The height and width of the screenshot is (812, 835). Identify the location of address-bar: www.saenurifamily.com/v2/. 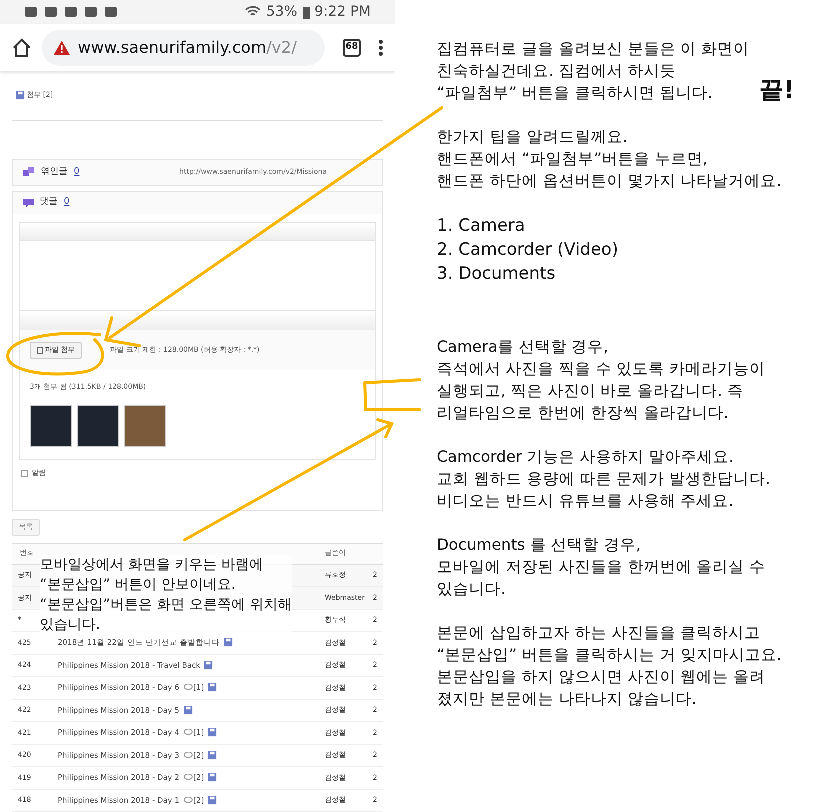
(183, 48).